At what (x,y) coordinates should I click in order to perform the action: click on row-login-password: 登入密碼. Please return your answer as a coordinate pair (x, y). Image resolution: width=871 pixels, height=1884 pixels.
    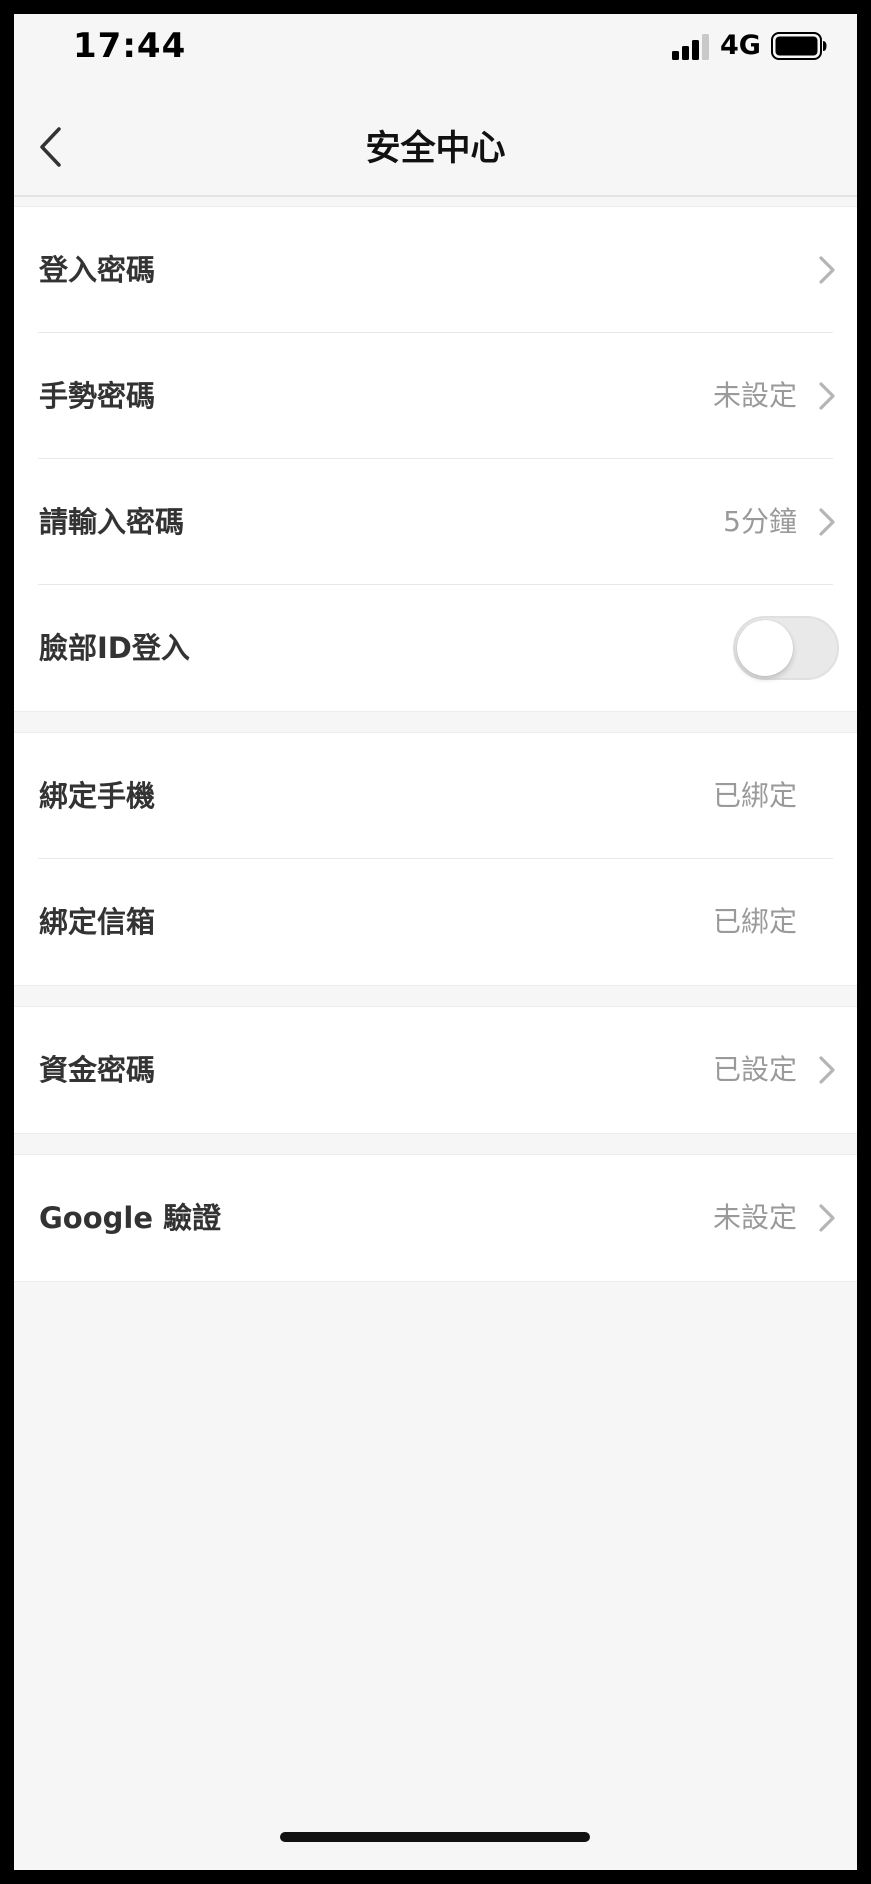
    Looking at the image, I should click on (435, 270).